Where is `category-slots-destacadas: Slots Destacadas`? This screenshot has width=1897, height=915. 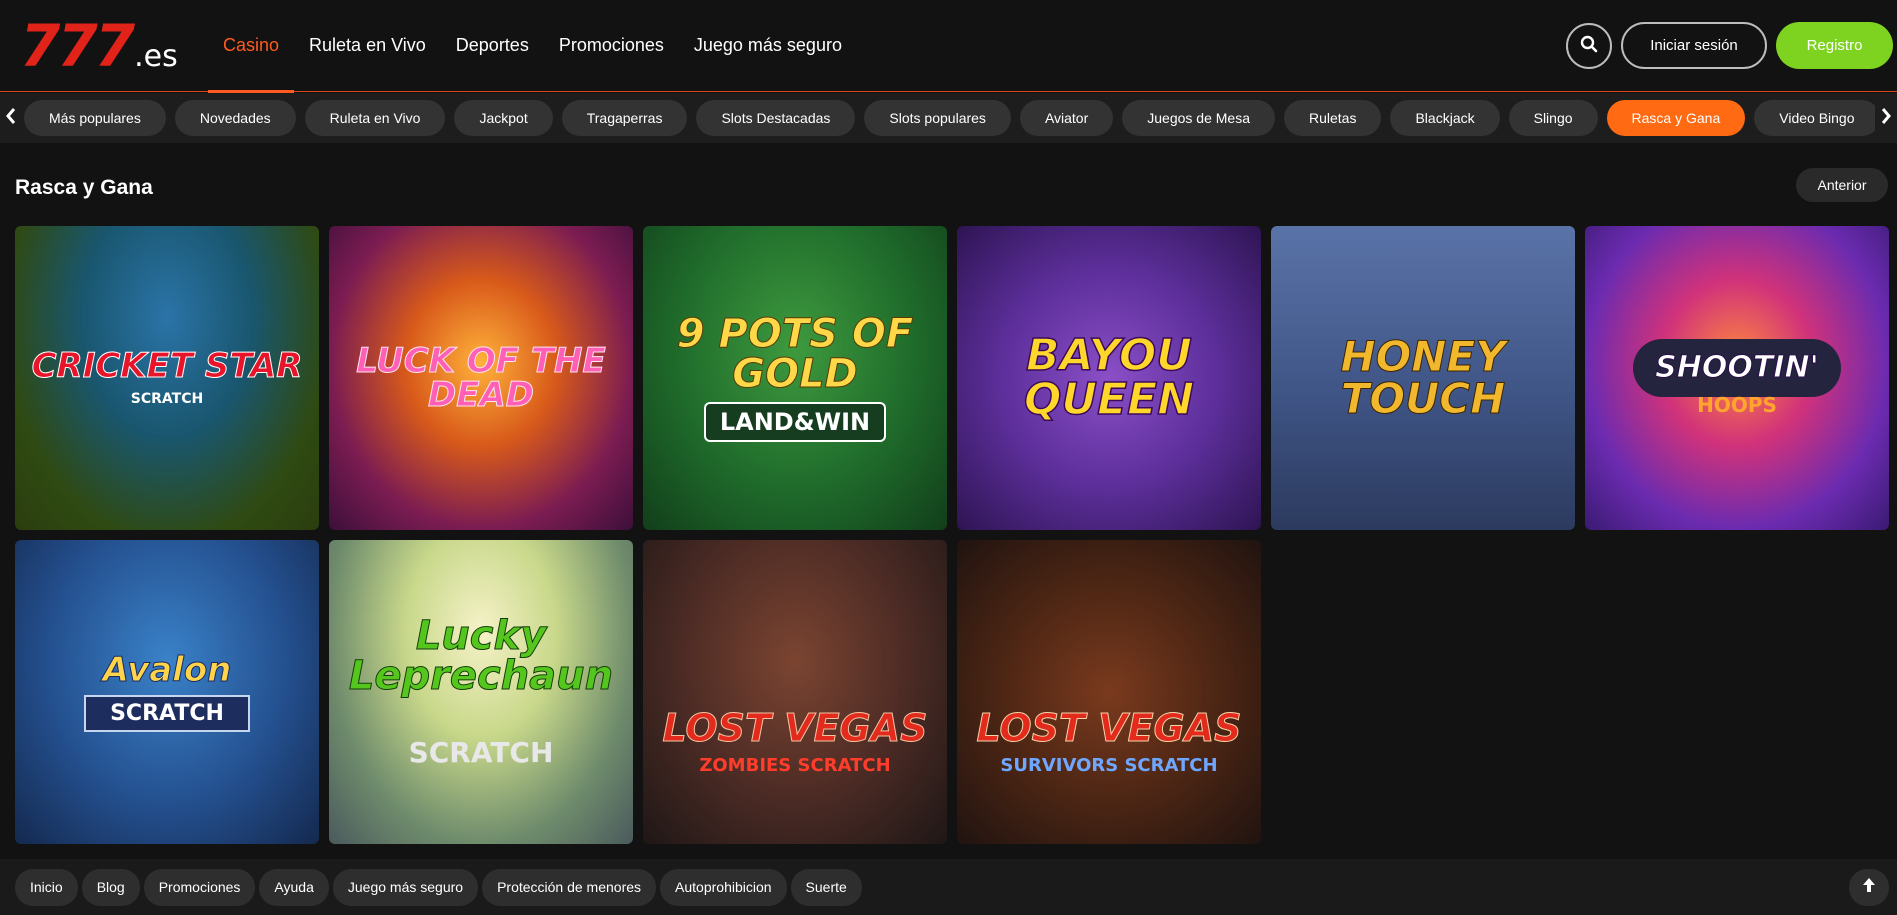 category-slots-destacadas: Slots Destacadas is located at coordinates (776, 118).